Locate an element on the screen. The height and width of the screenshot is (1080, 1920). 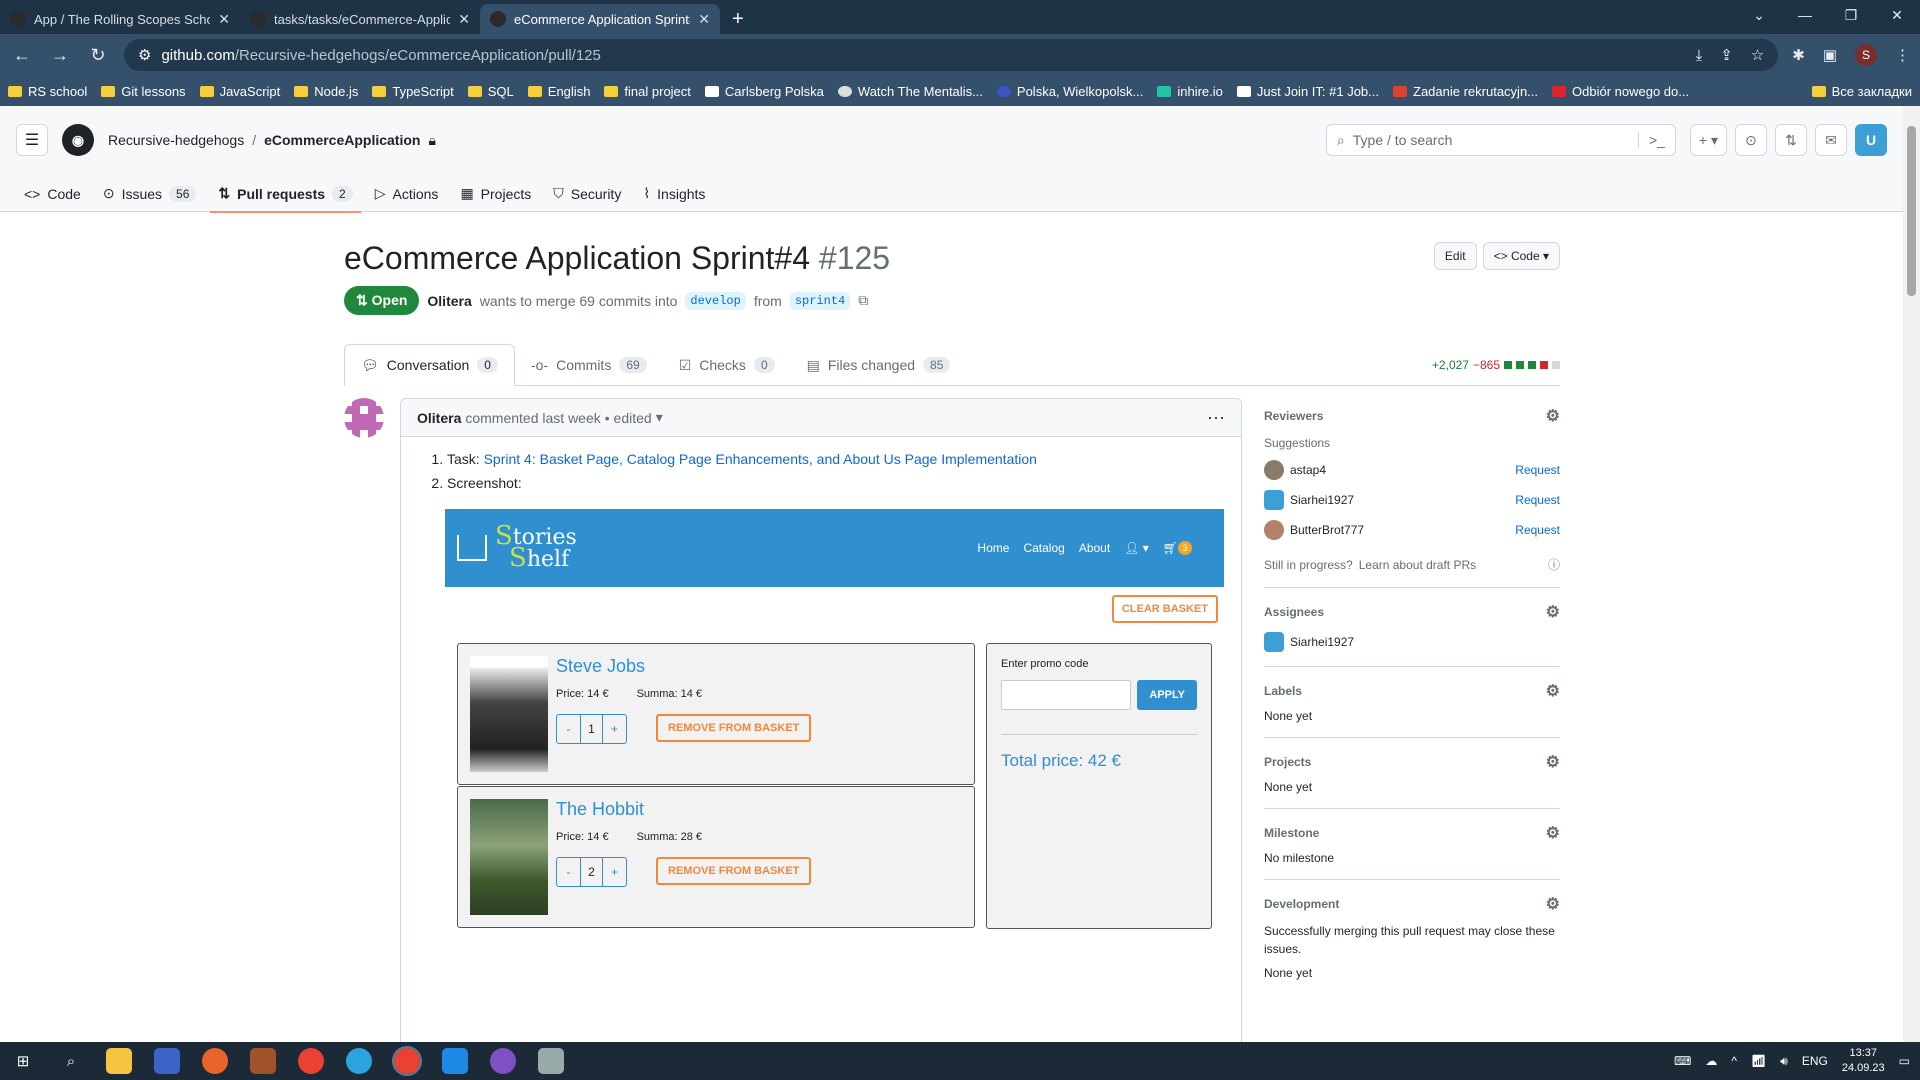
assignee-link: Siarhei1927 is located at coordinates (1322, 642).